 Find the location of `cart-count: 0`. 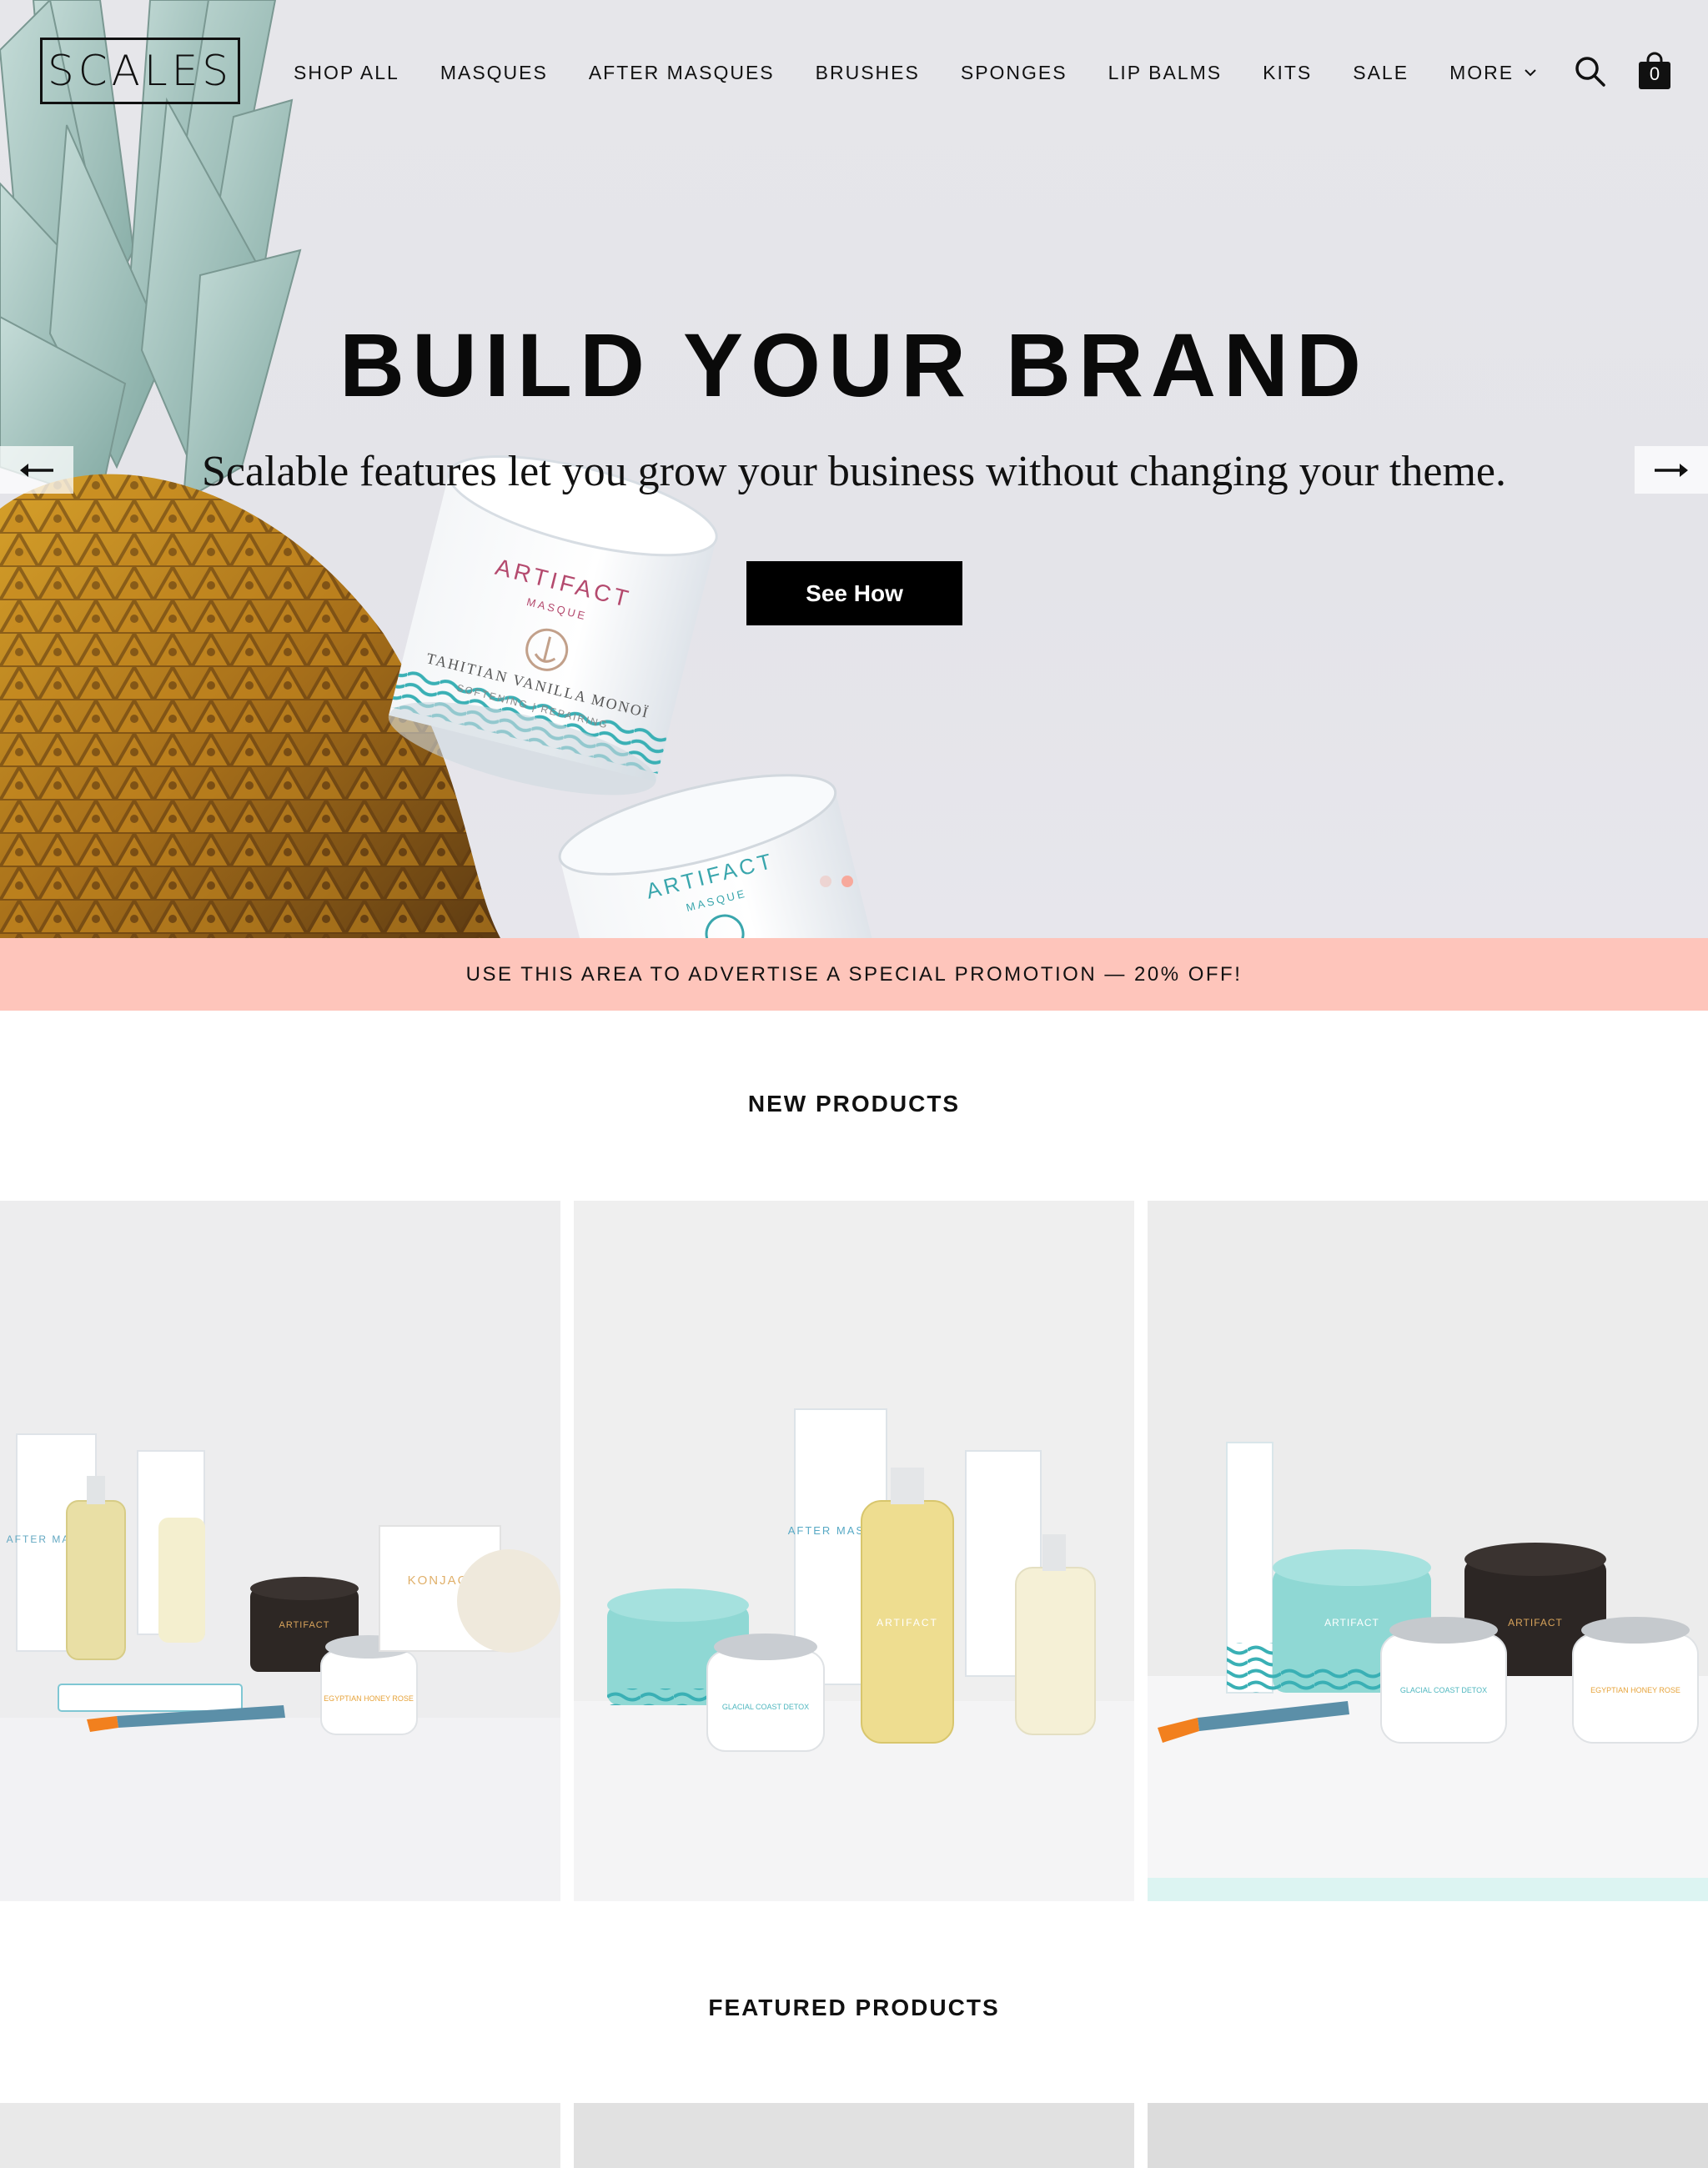

cart-count: 0 is located at coordinates (1654, 73).